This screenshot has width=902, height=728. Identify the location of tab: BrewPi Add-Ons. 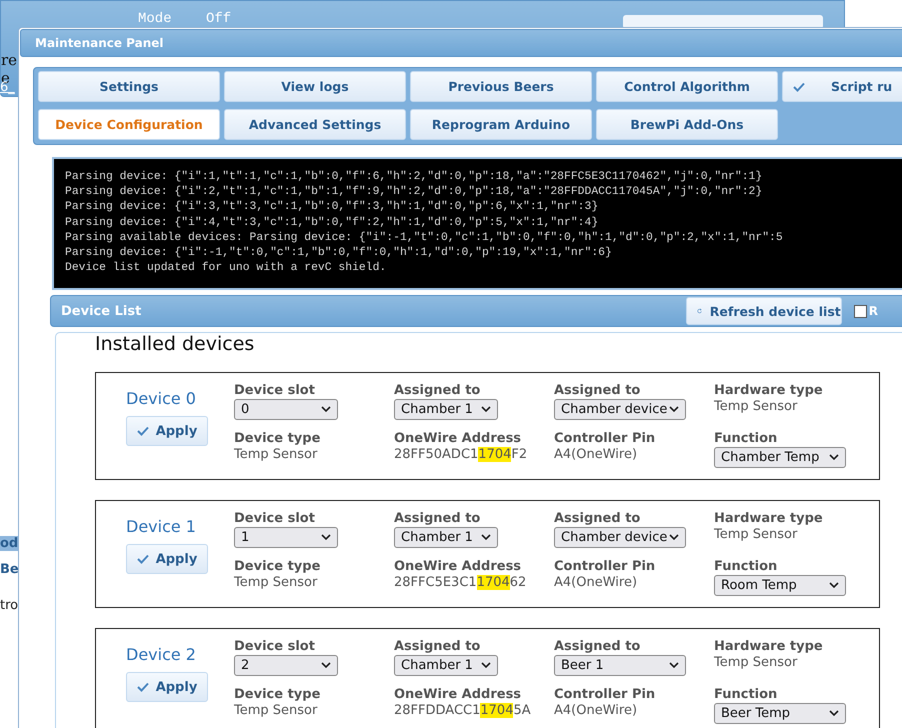
(687, 124).